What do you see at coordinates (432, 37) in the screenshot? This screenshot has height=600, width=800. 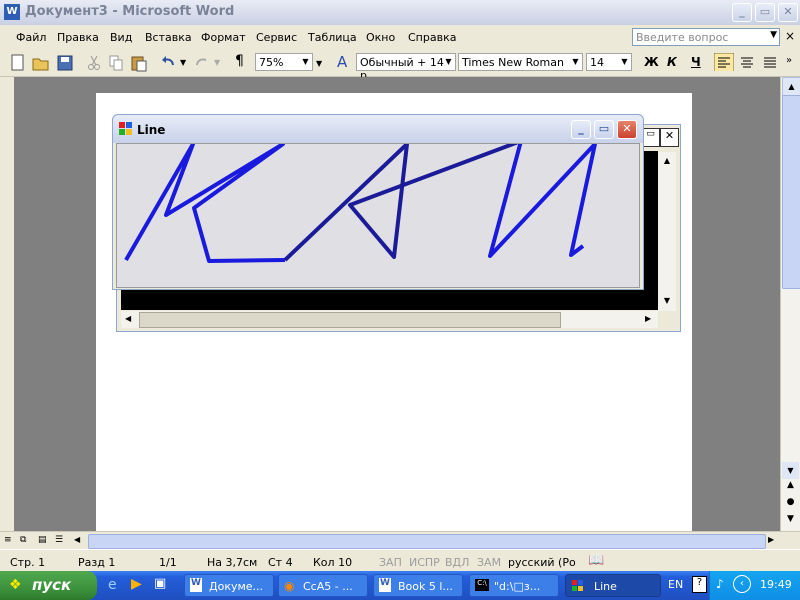 I see `menu-help: Справка` at bounding box center [432, 37].